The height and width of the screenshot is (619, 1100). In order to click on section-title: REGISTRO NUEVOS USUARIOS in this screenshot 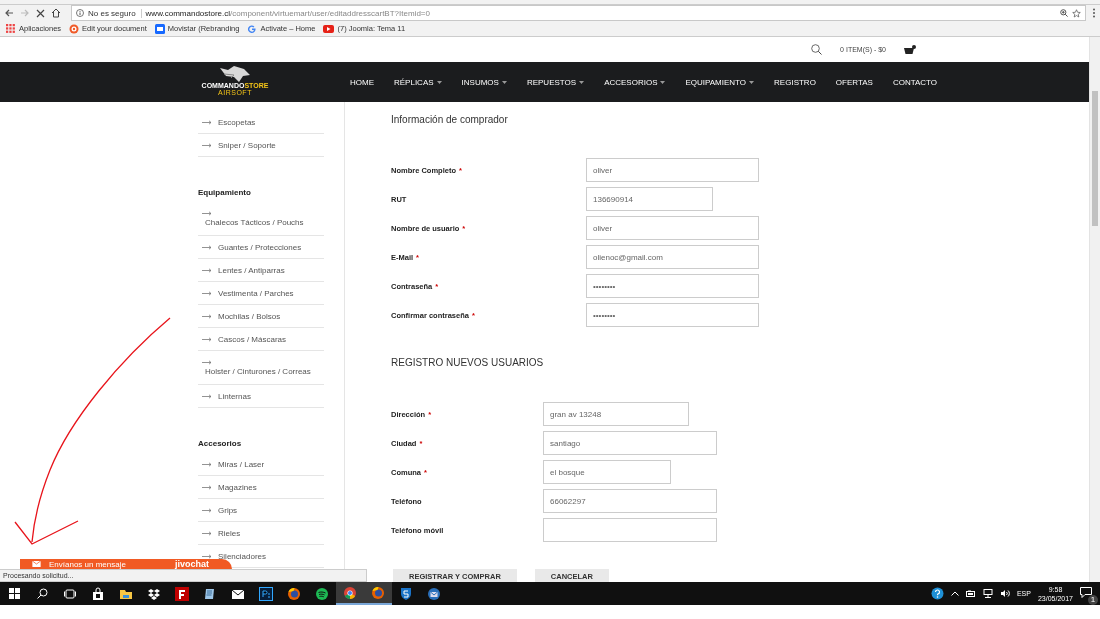, I will do `click(468, 363)`.